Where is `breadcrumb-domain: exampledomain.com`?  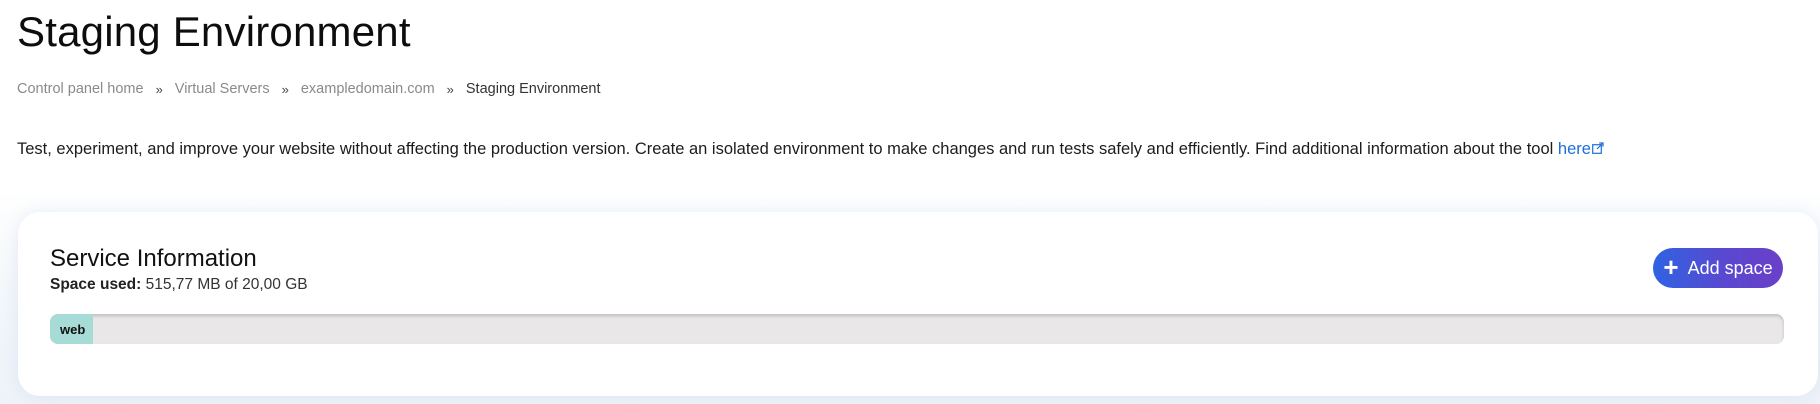
breadcrumb-domain: exampledomain.com is located at coordinates (368, 89).